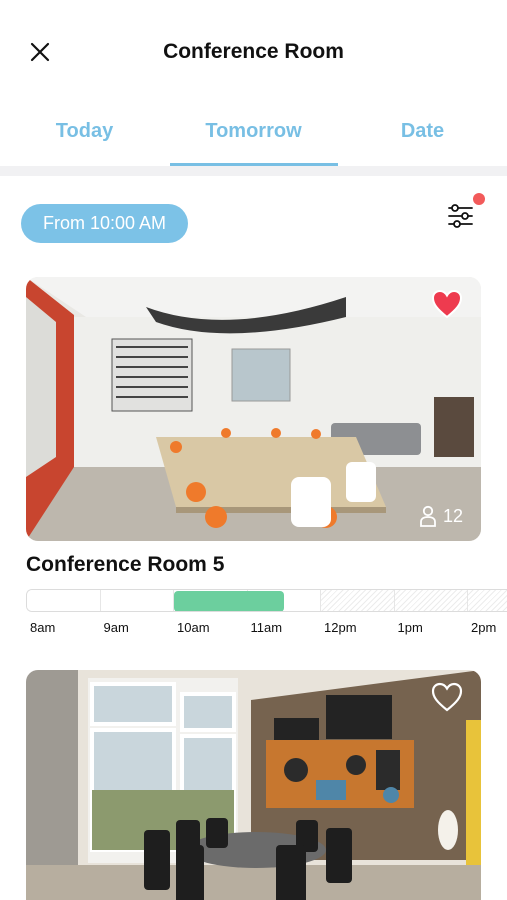 The width and height of the screenshot is (507, 900). Describe the element at coordinates (447, 697) in the screenshot. I see `favorite-heart-outline-icon` at that location.